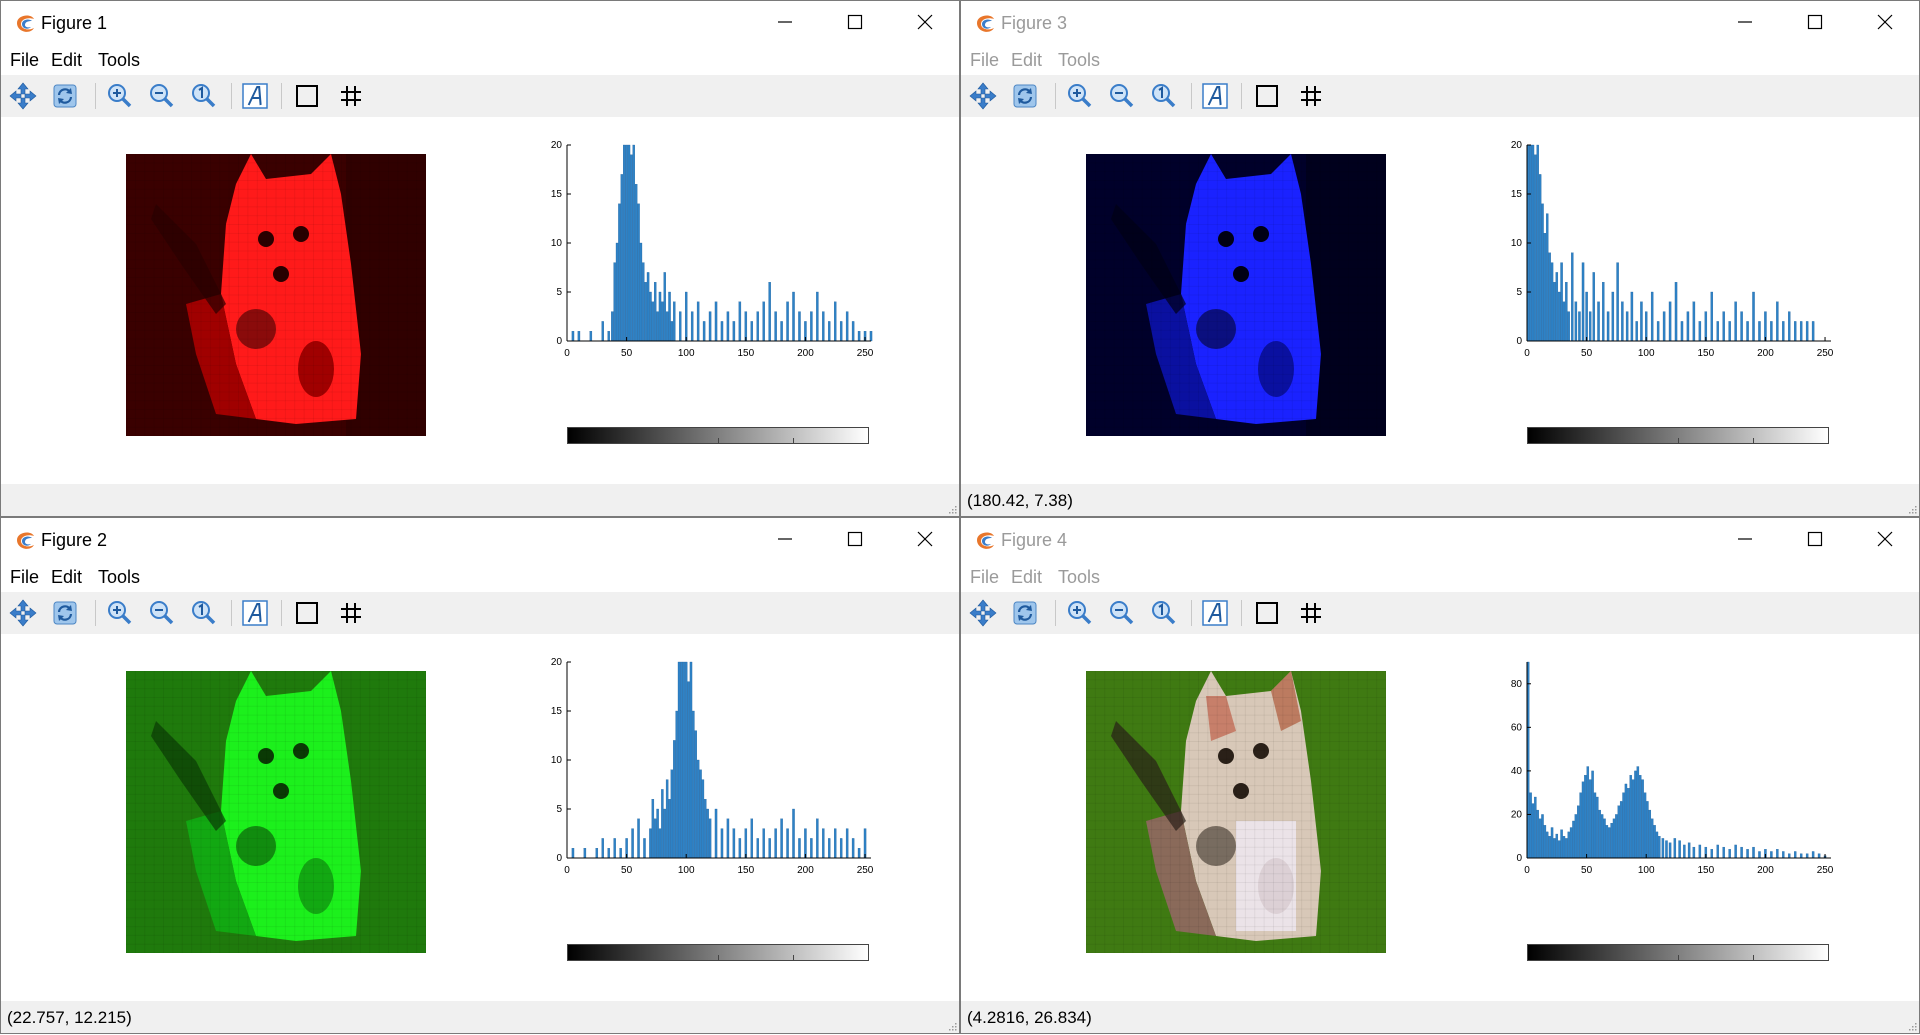 The image size is (1920, 1035). What do you see at coordinates (1666, 771) in the screenshot?
I see `histogram-chart: 0 50 100 150 200 250 0 20 40 60 80` at bounding box center [1666, 771].